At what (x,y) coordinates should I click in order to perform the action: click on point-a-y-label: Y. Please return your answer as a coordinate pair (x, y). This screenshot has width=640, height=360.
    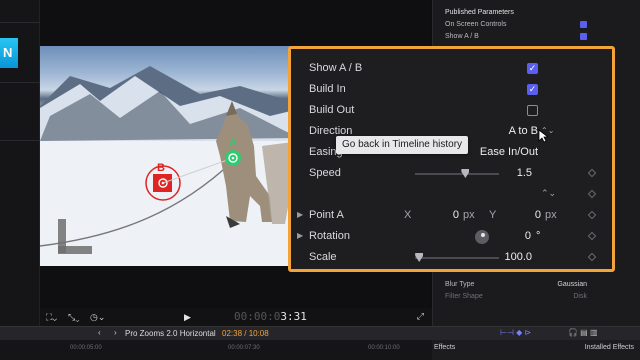
    Looking at the image, I should click on (493, 215).